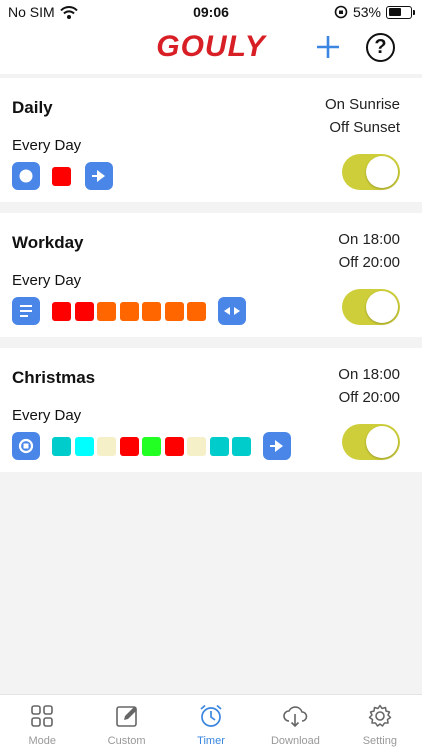 The image size is (422, 750). What do you see at coordinates (32, 107) in the screenshot?
I see `timer-name: Daily` at bounding box center [32, 107].